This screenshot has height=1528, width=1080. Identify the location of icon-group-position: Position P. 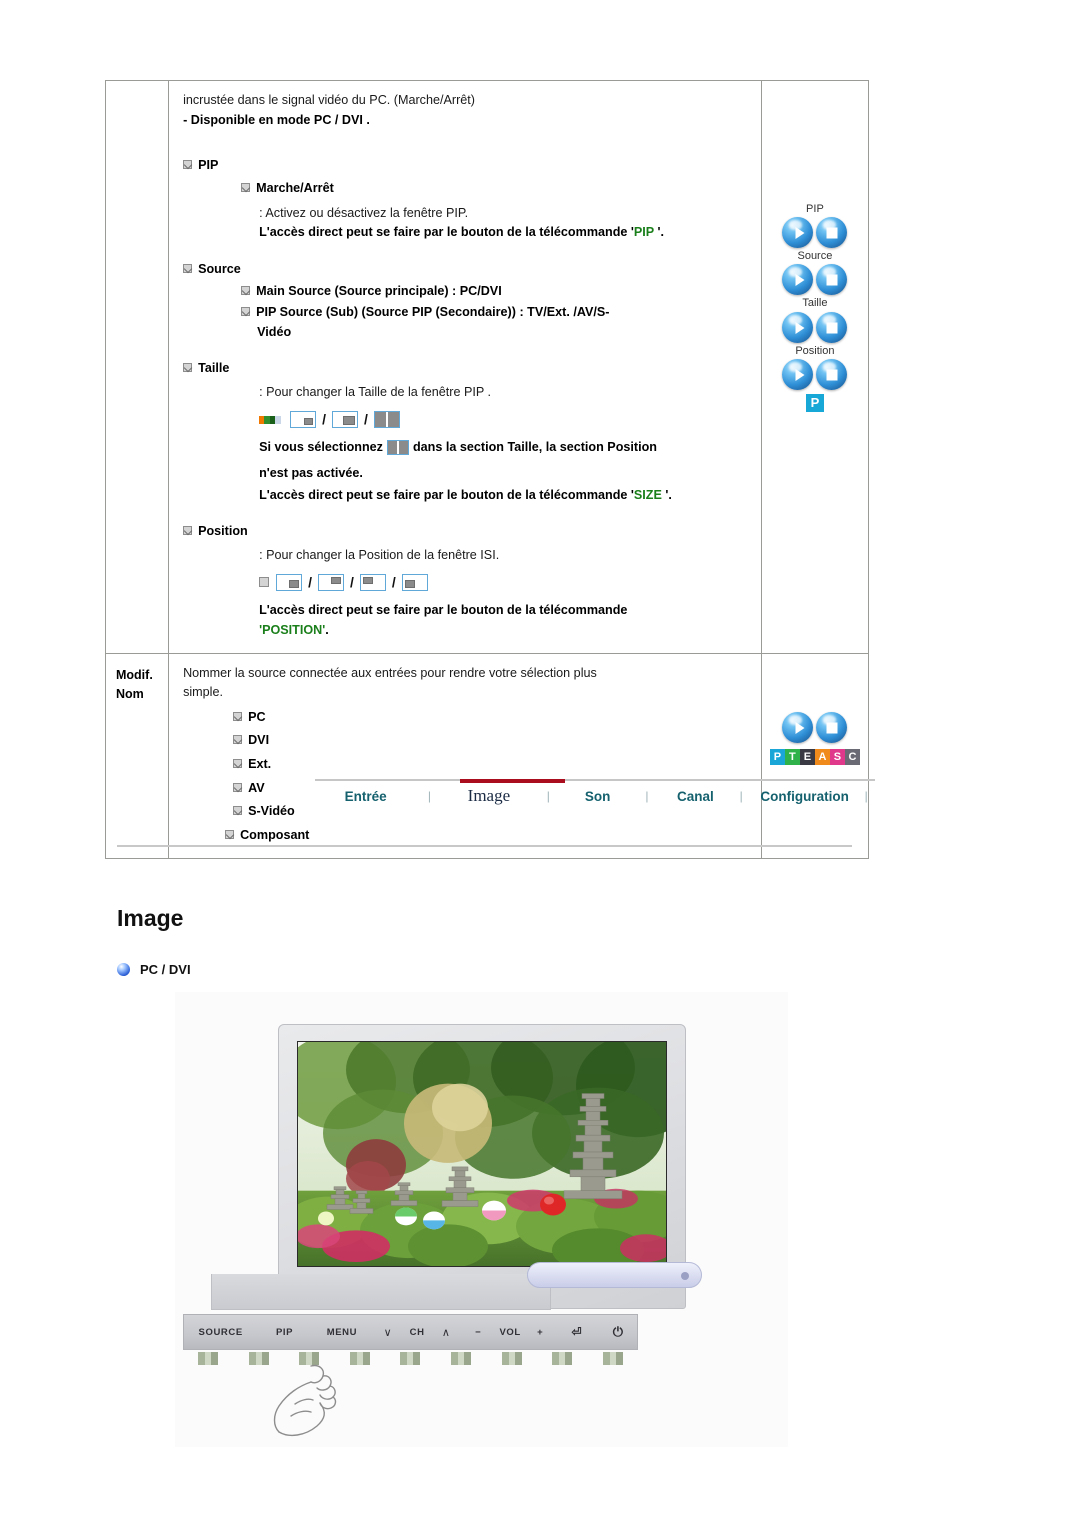
(815, 378).